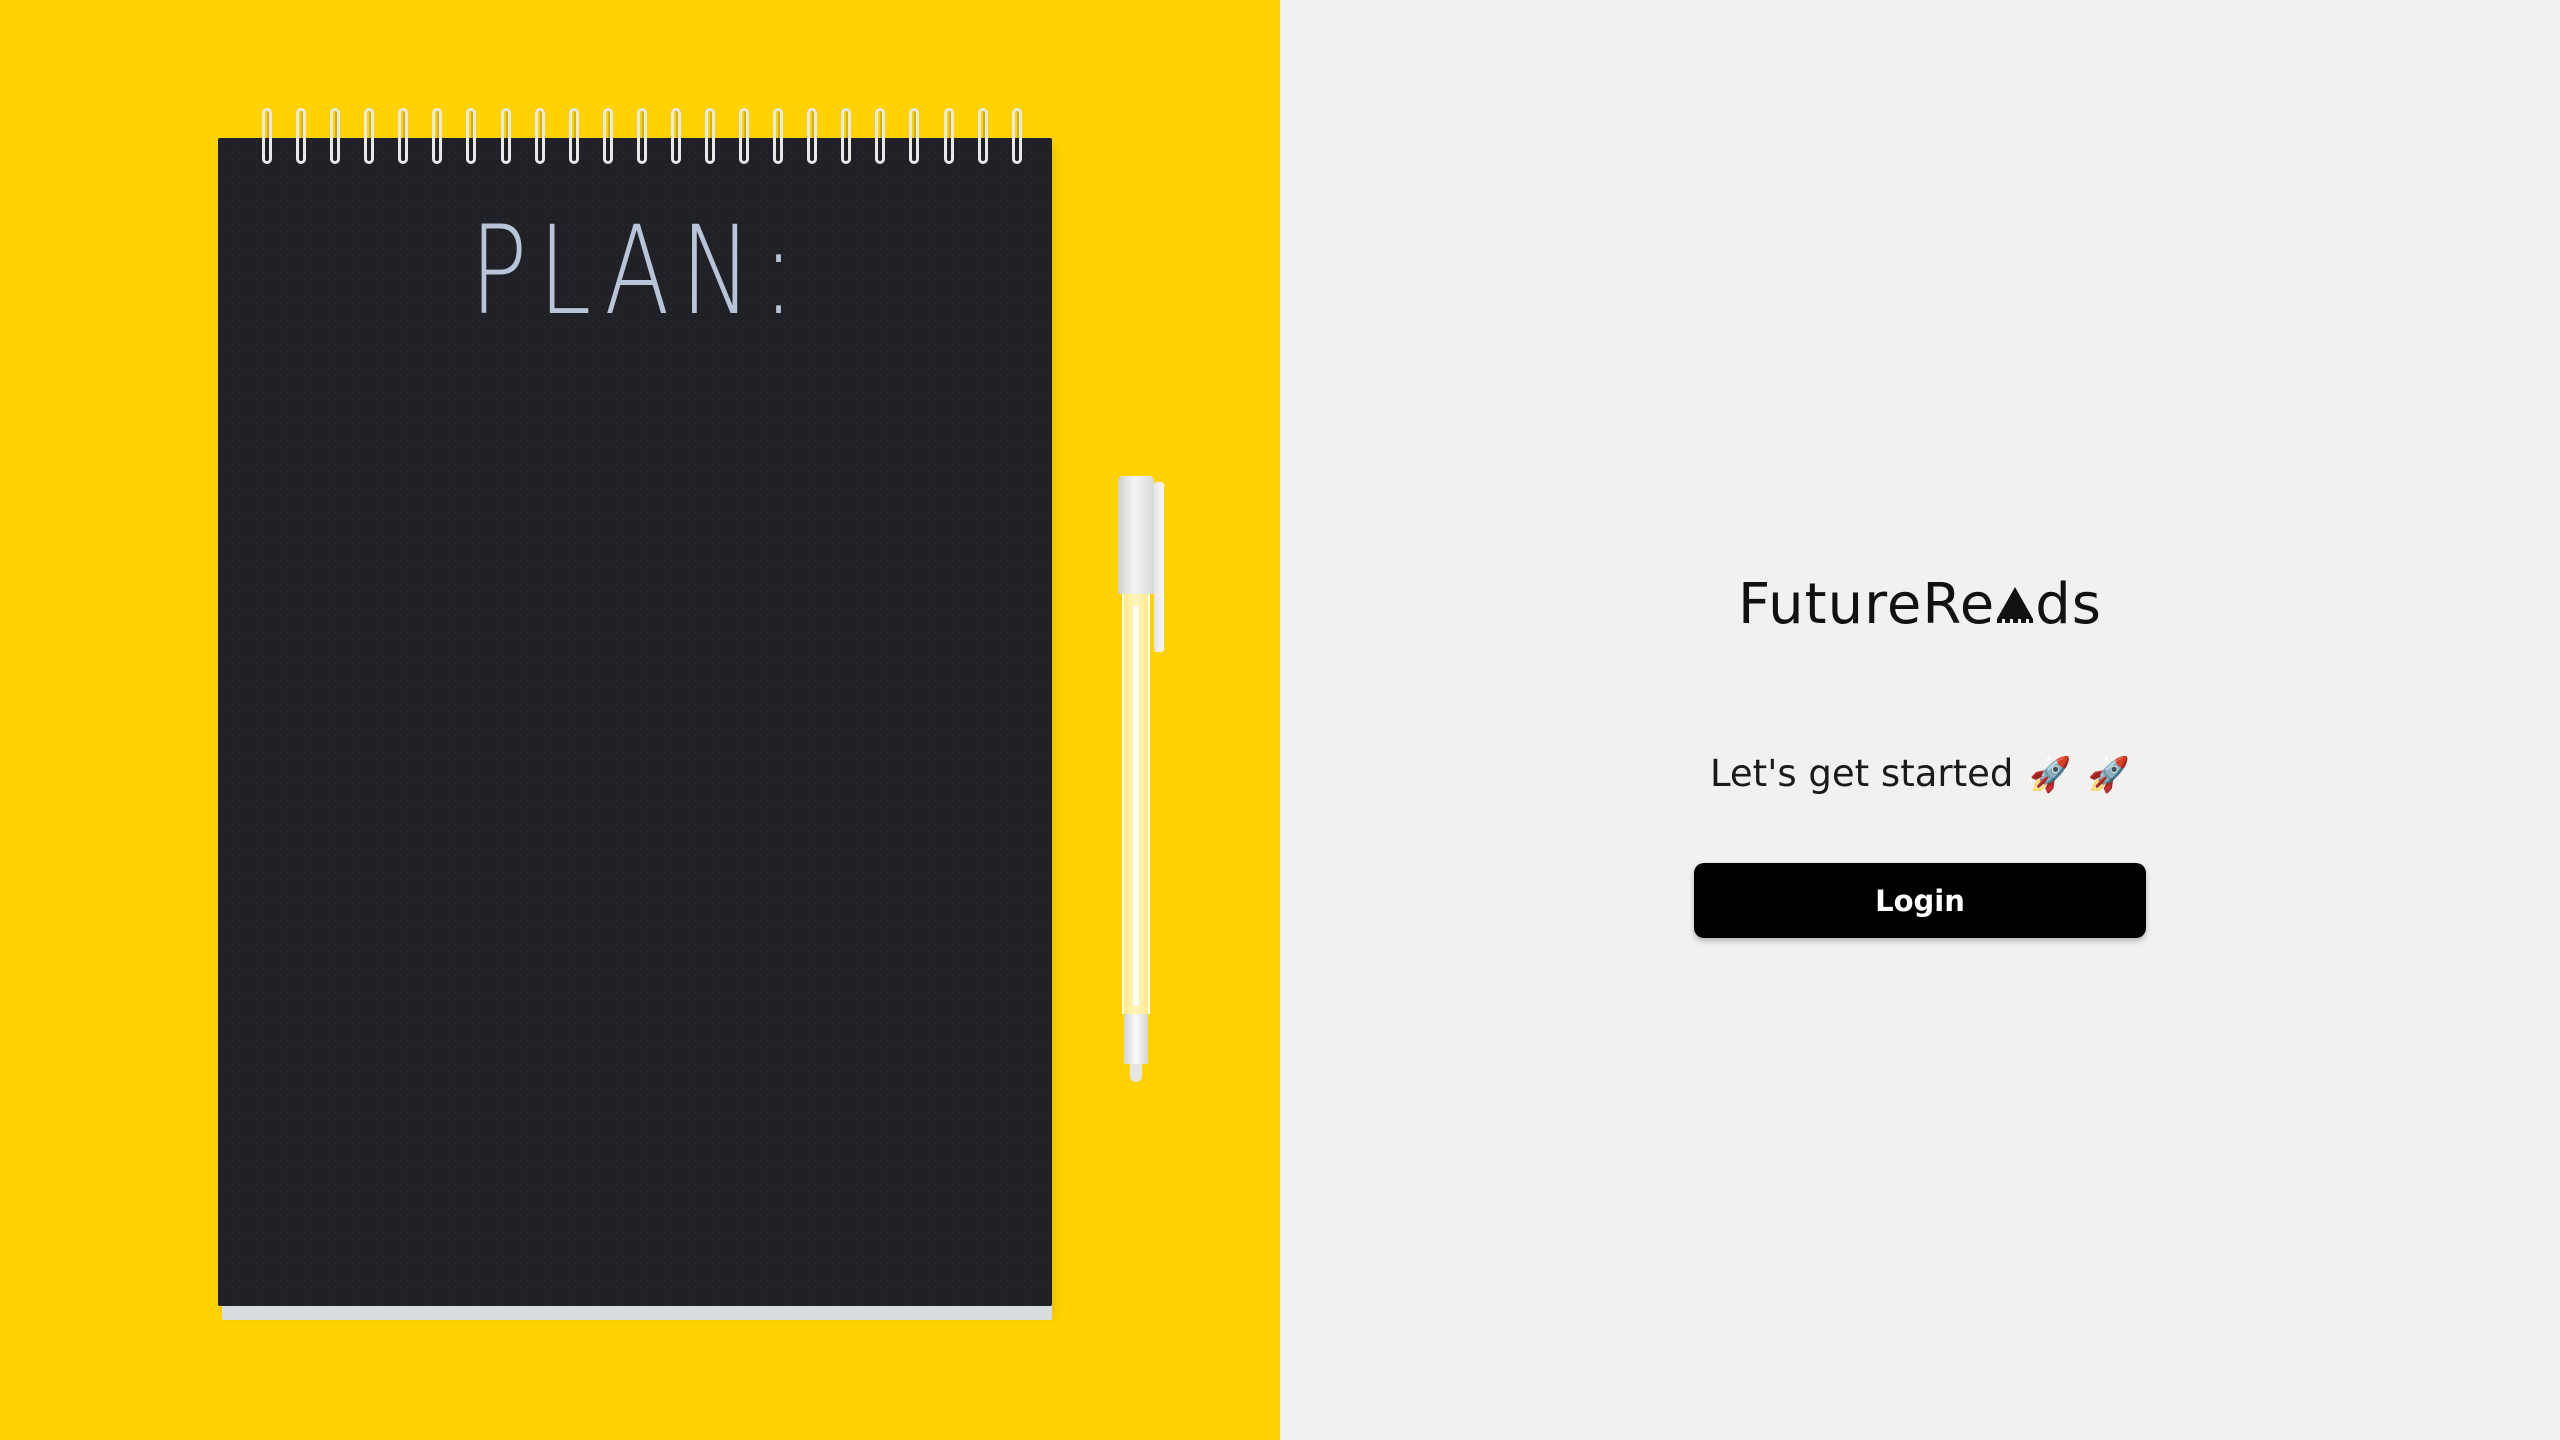 This screenshot has height=1440, width=2560. I want to click on brand-name-prefix: FutureRe, so click(1867, 604).